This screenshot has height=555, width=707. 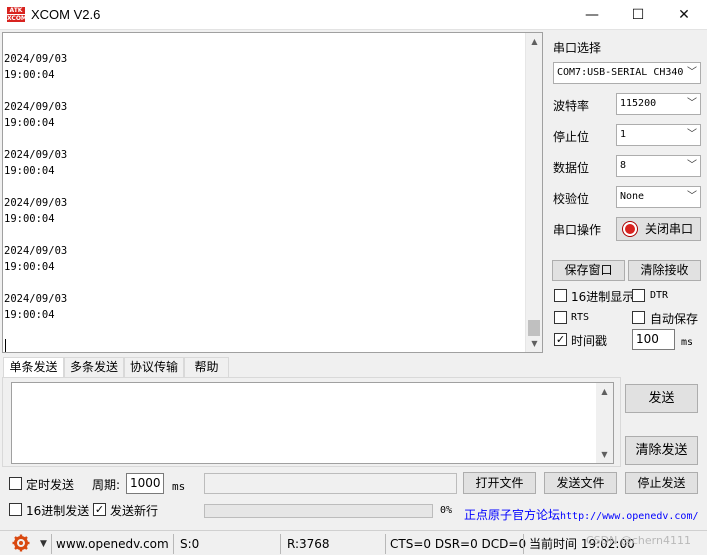 What do you see at coordinates (571, 106) in the screenshot?
I see `baud-label: 波特率` at bounding box center [571, 106].